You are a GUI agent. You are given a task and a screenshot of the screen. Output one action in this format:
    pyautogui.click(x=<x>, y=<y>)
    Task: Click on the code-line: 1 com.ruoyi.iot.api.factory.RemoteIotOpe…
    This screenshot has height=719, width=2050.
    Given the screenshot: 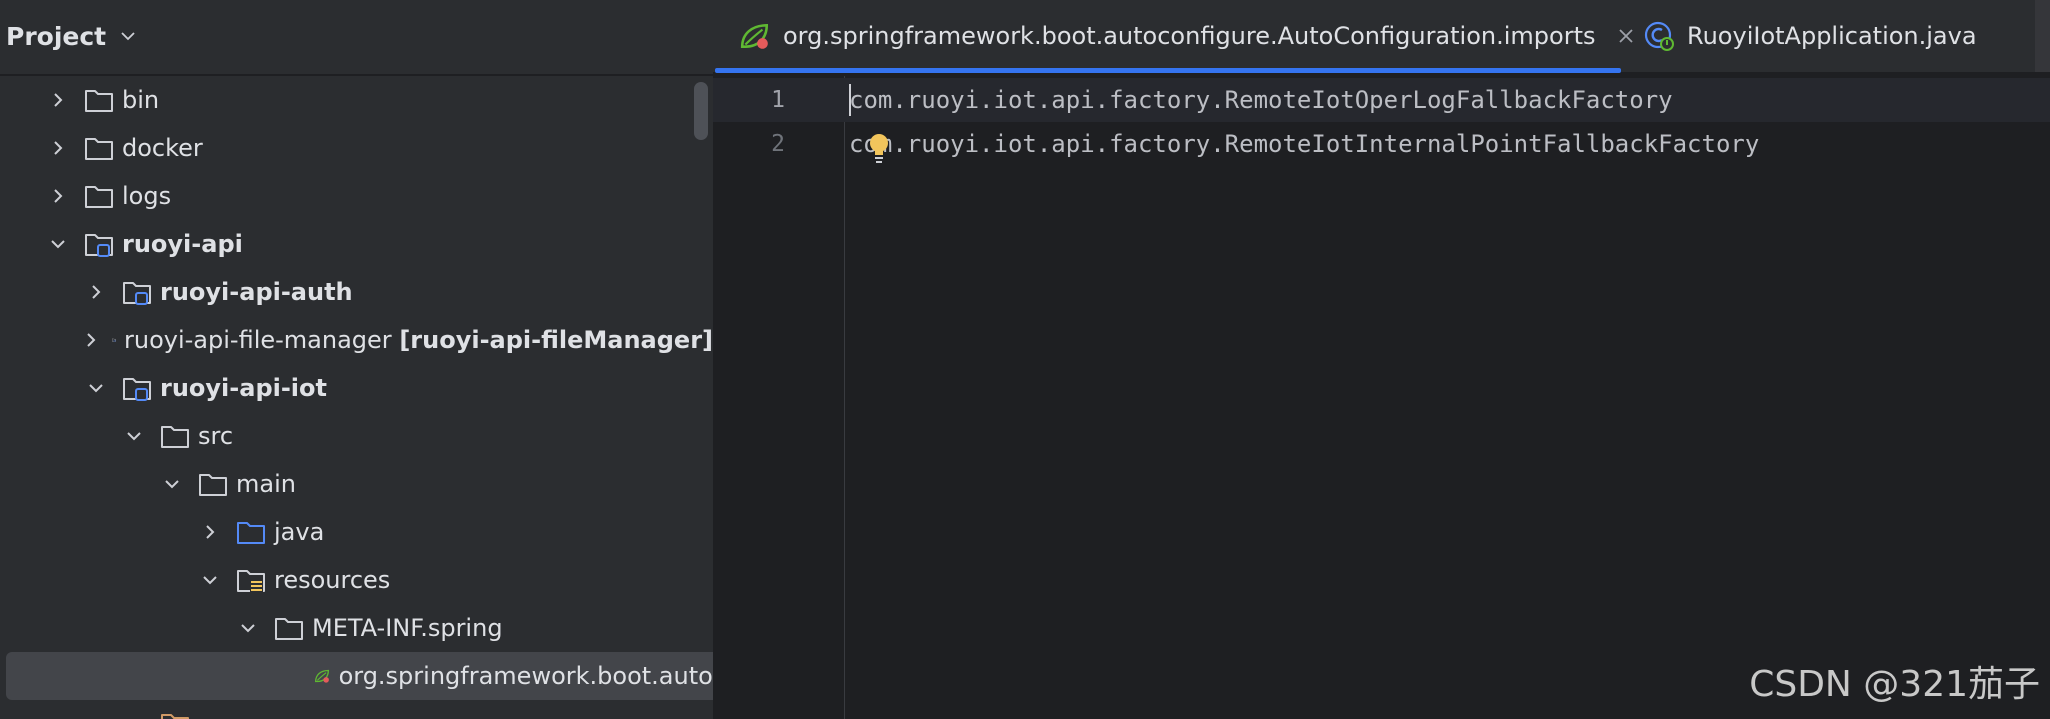 What is the action you would take?
    pyautogui.click(x=1381, y=100)
    